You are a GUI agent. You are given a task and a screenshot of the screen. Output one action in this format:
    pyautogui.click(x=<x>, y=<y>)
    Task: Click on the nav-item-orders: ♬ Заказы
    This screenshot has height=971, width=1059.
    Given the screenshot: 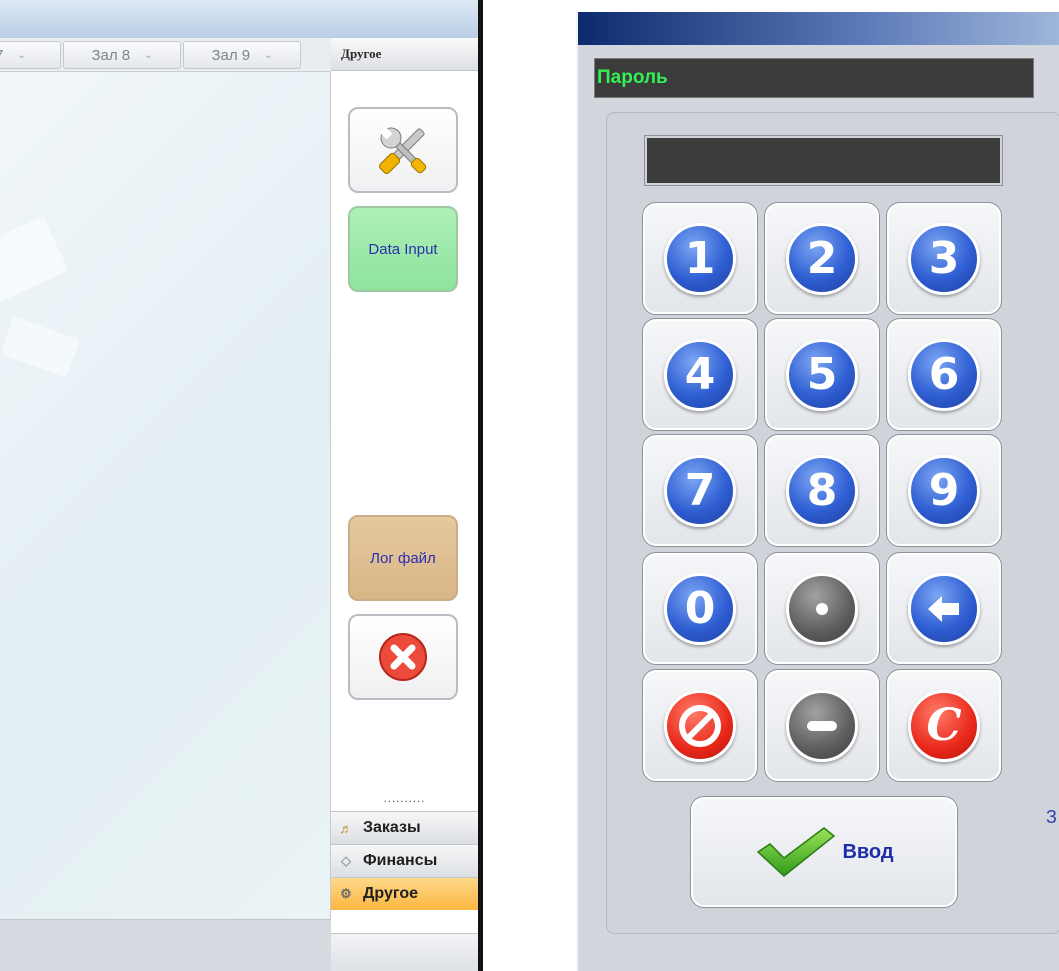 What is the action you would take?
    pyautogui.click(x=404, y=827)
    